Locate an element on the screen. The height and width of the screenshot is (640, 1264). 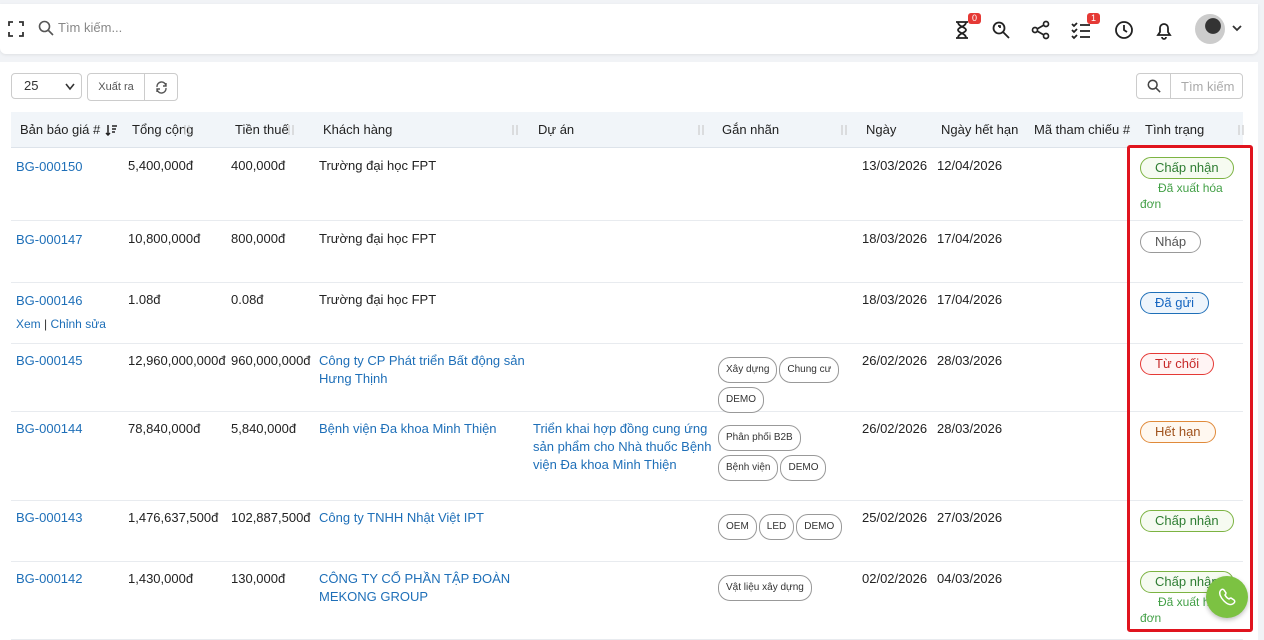
page-length-select: 25 is located at coordinates (46, 86).